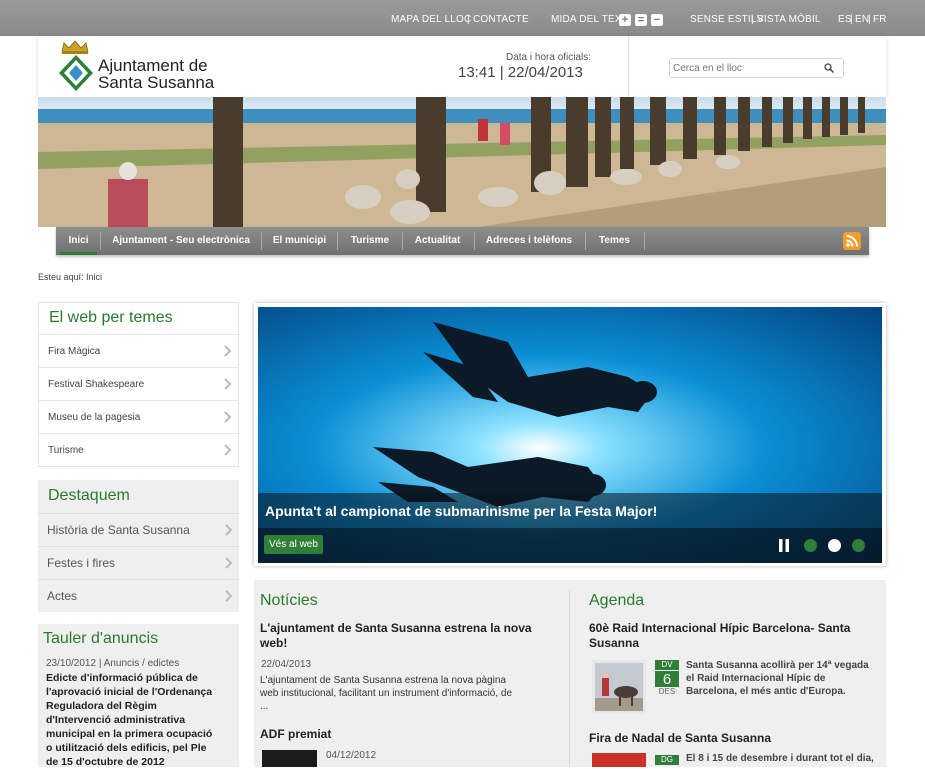  Describe the element at coordinates (667, 678) in the screenshot. I see `event-date-badge: DV 6 DES` at that location.